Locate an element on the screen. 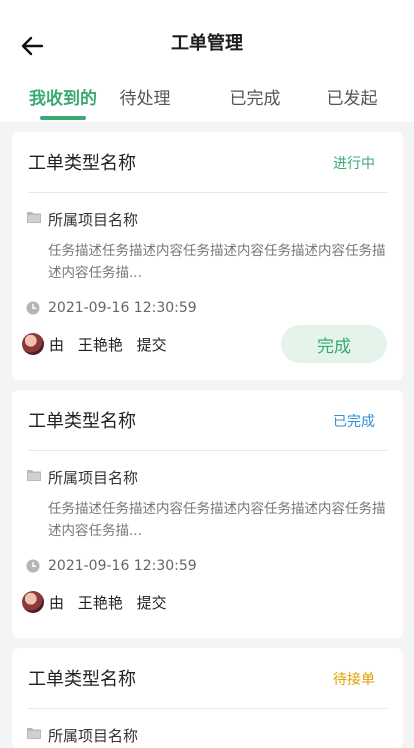  active-tab-indicator is located at coordinates (63, 118).